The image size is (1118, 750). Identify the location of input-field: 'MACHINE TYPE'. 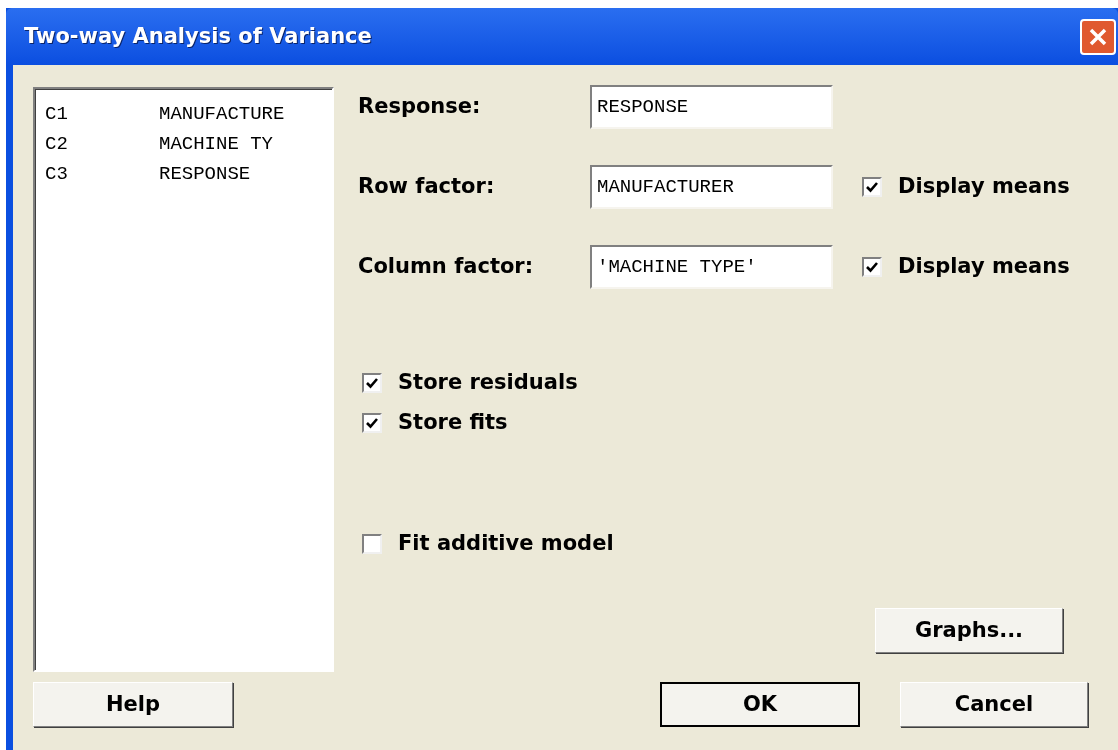
(711, 267).